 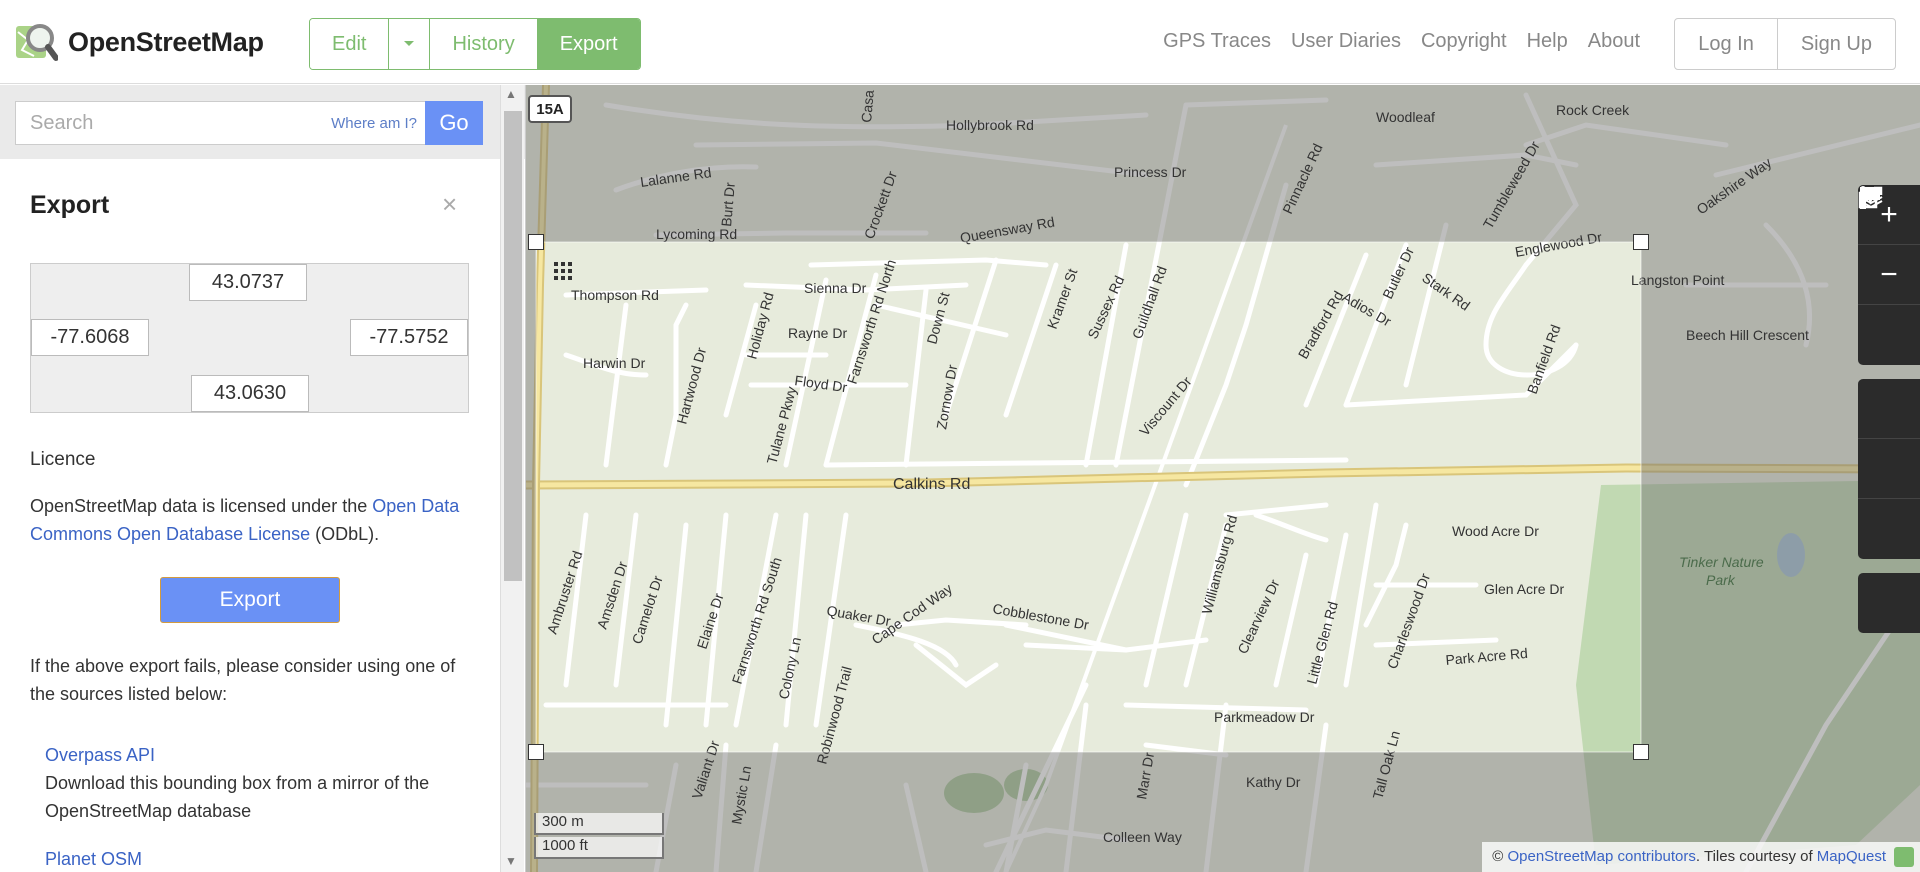 I want to click on layers-button, so click(x=1889, y=313).